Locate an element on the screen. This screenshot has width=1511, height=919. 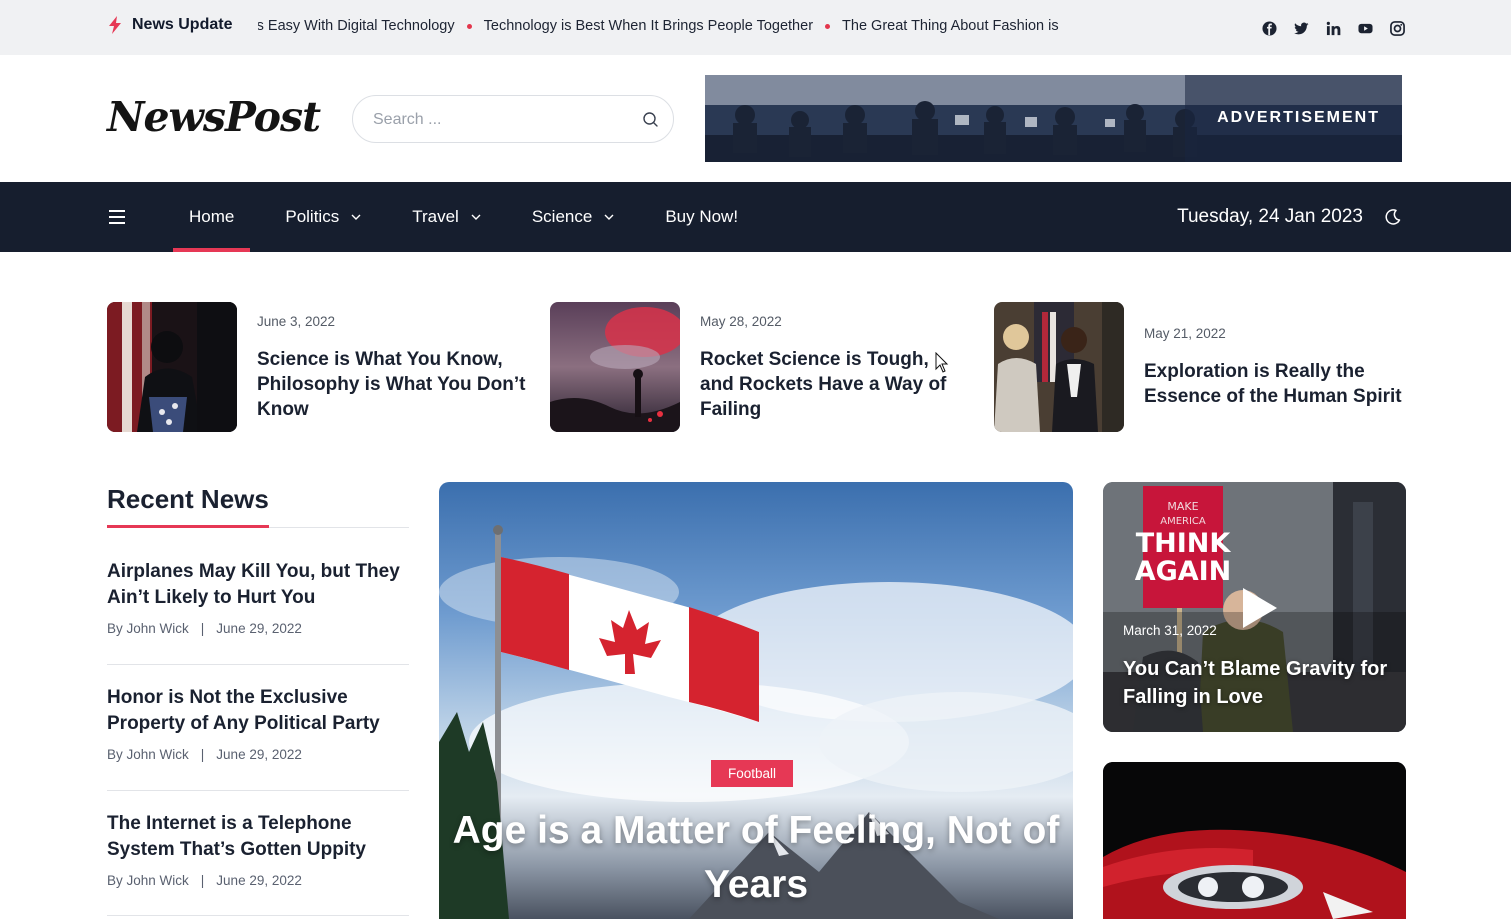
lightning-icon is located at coordinates (115, 25).